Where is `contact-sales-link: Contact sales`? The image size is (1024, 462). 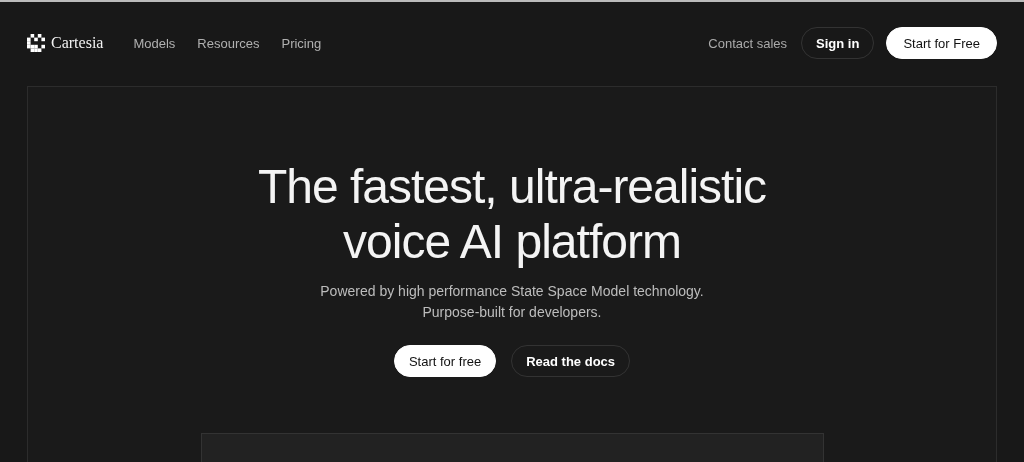
contact-sales-link: Contact sales is located at coordinates (748, 43).